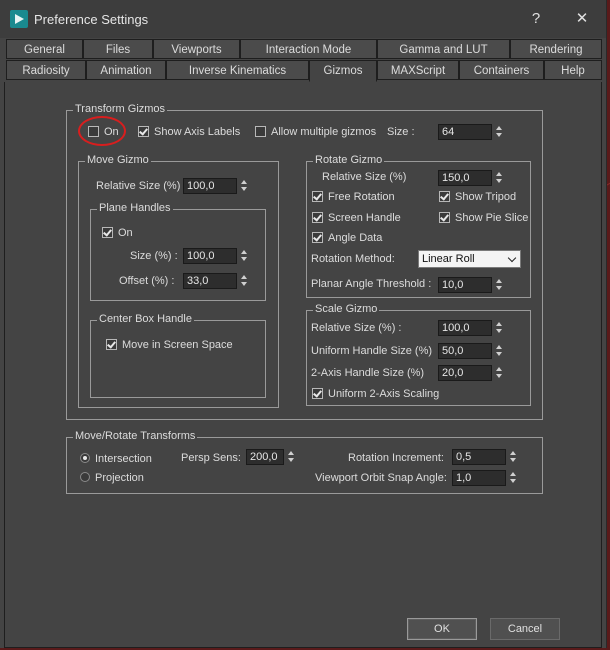 This screenshot has width=610, height=650. What do you see at coordinates (260, 131) in the screenshot?
I see `allow-multiple-gizmos-checkbox` at bounding box center [260, 131].